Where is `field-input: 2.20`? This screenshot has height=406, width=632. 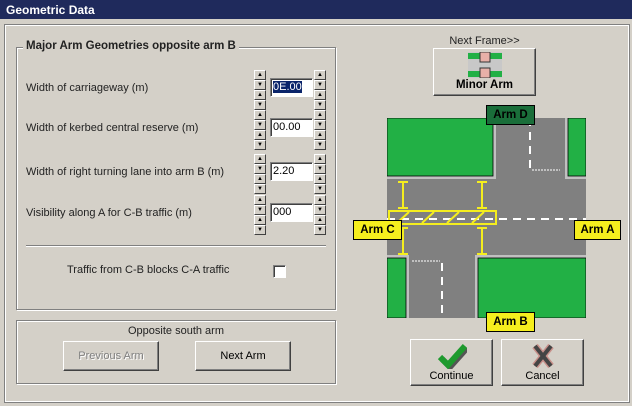
field-input: 2.20 is located at coordinates (291, 171).